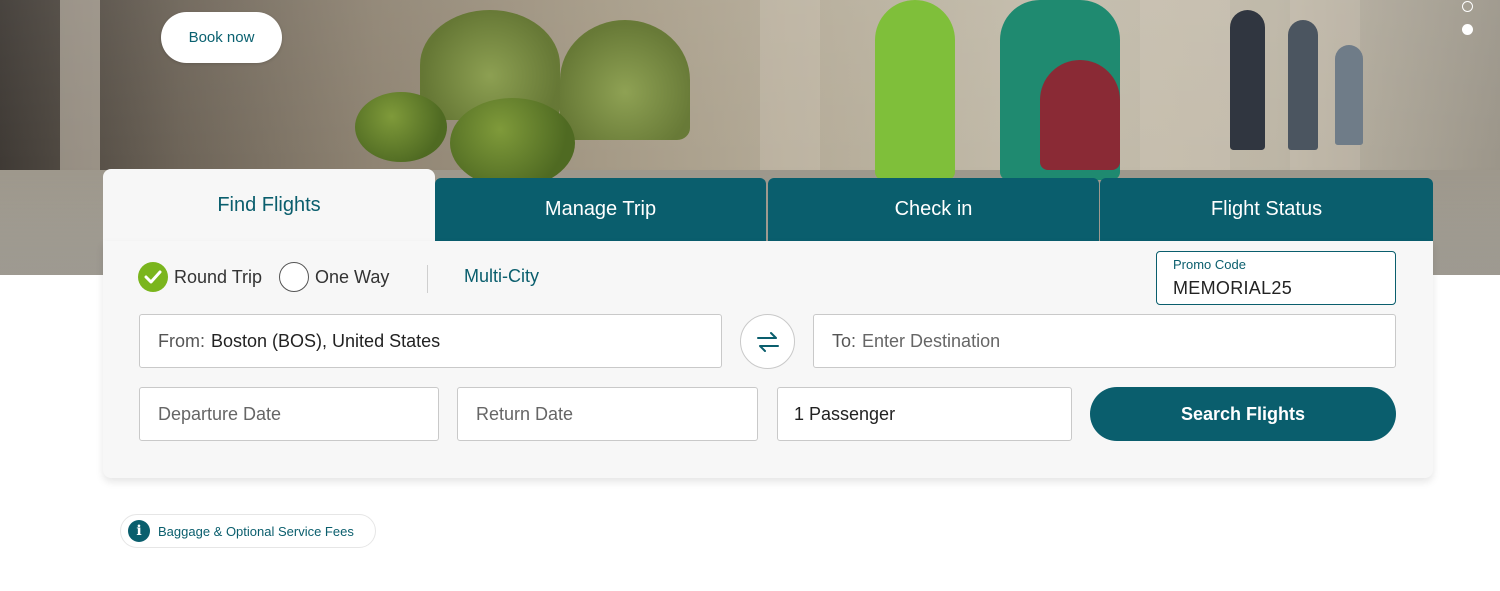  I want to click on return-date-input, so click(616, 414).